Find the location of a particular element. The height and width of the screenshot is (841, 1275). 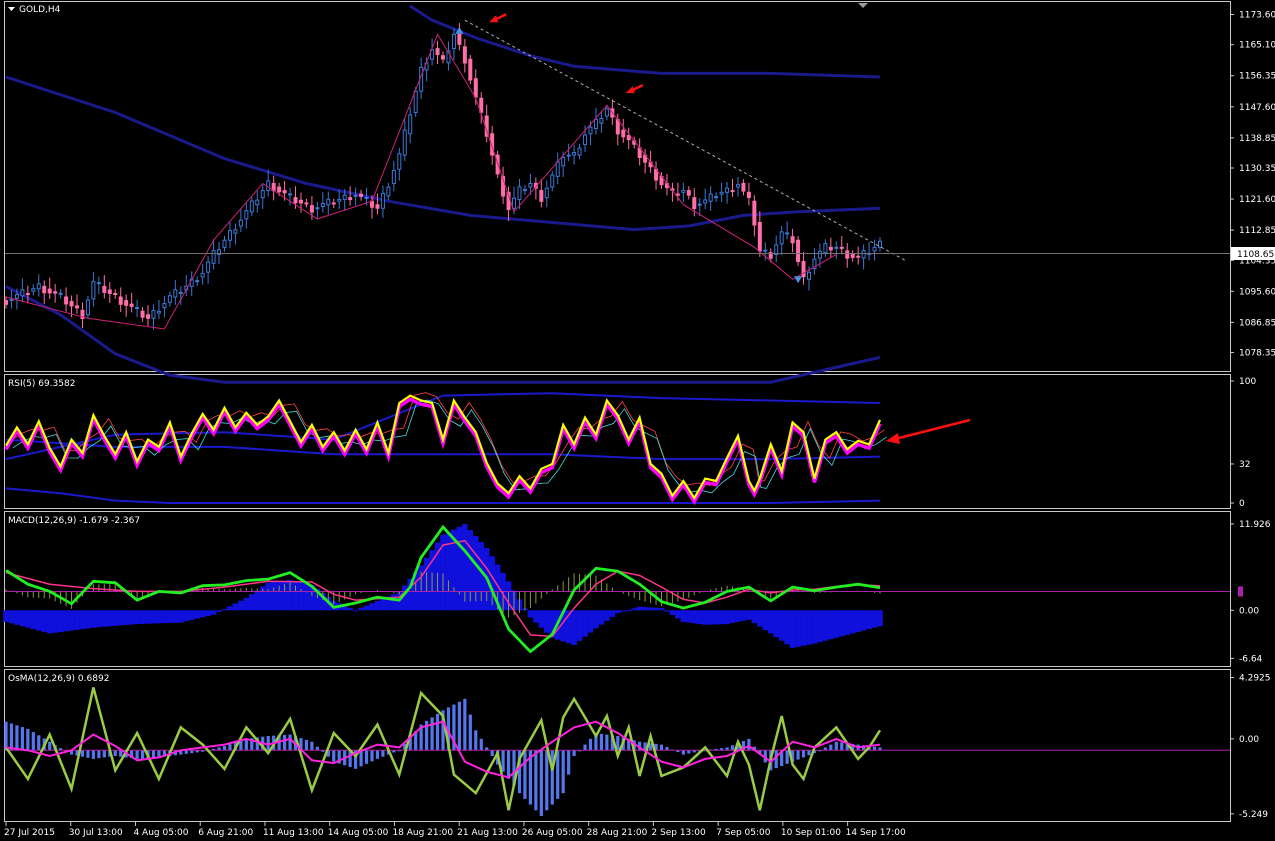

time-axis-label: 26 Aug 05:00 is located at coordinates (552, 833).